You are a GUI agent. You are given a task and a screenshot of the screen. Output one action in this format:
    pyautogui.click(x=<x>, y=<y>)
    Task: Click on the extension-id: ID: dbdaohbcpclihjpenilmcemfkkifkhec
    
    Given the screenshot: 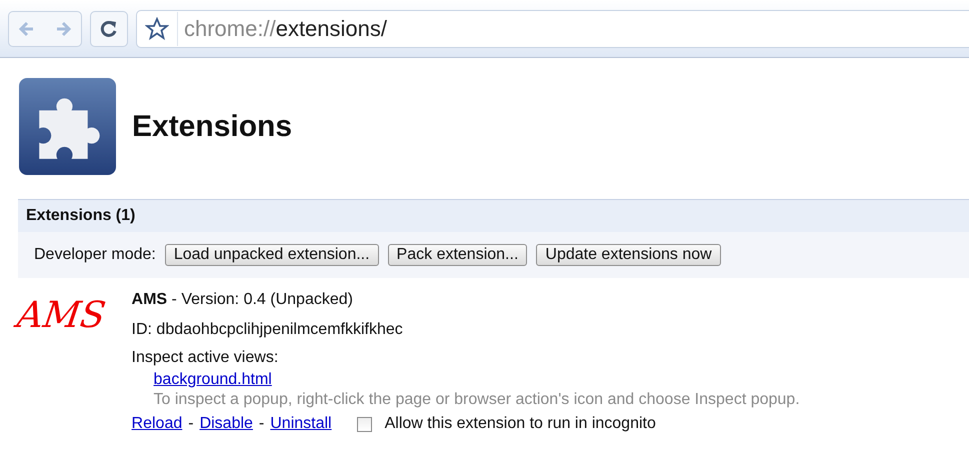 What is the action you would take?
    pyautogui.click(x=268, y=330)
    